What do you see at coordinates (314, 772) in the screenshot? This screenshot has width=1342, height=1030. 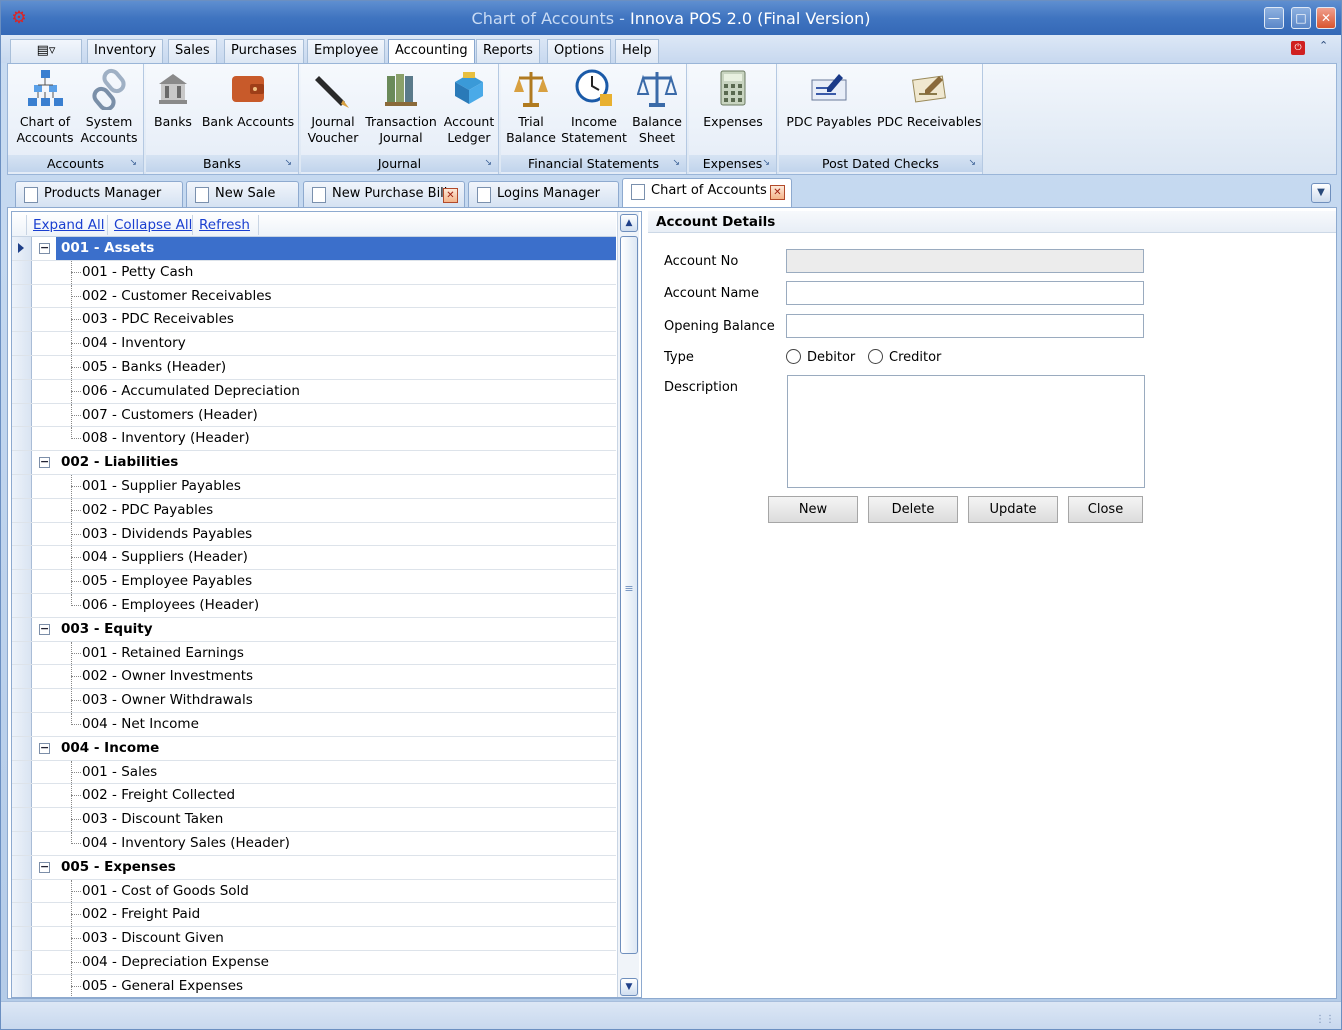 I see `tree-account-row: 001 - Sales` at bounding box center [314, 772].